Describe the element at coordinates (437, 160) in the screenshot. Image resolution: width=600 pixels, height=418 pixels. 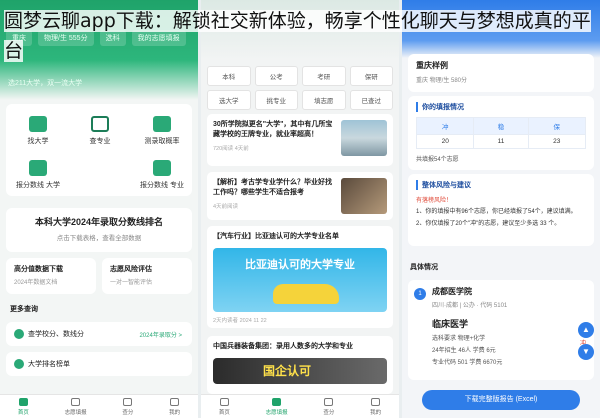
I see `total-count: 共填报54个志愿` at that location.